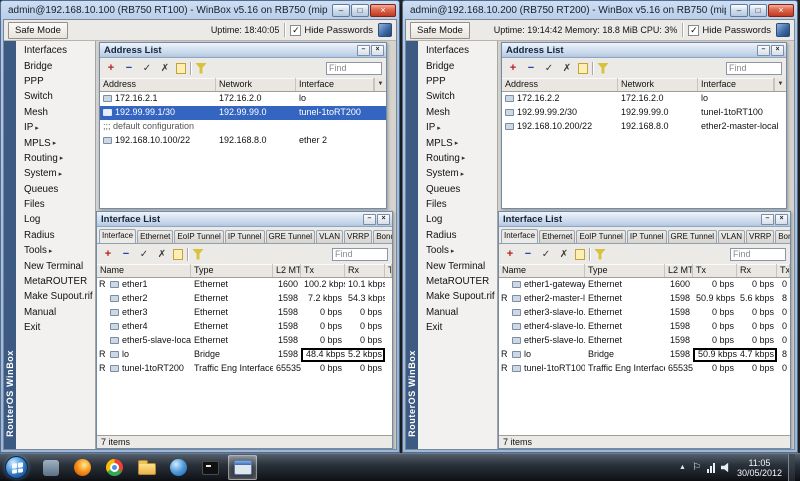 This screenshot has height=481, width=800. I want to click on column-type: Type, so click(625, 270).